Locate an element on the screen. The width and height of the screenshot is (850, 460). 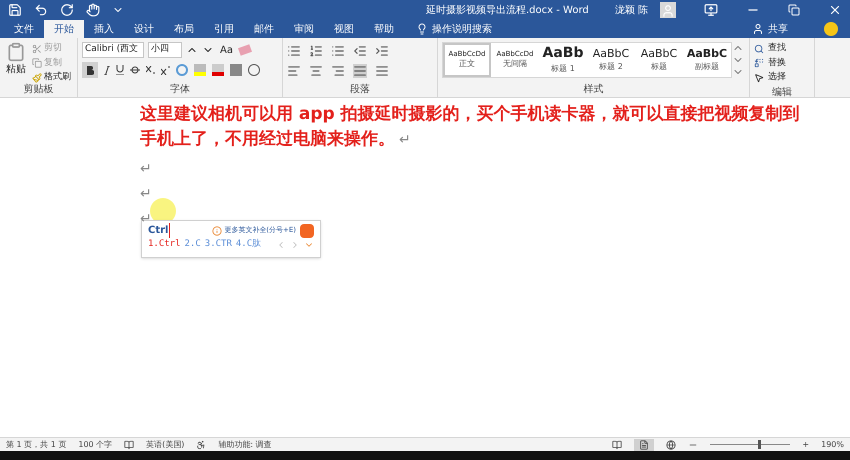
text-effects-icon is located at coordinates (182, 70).